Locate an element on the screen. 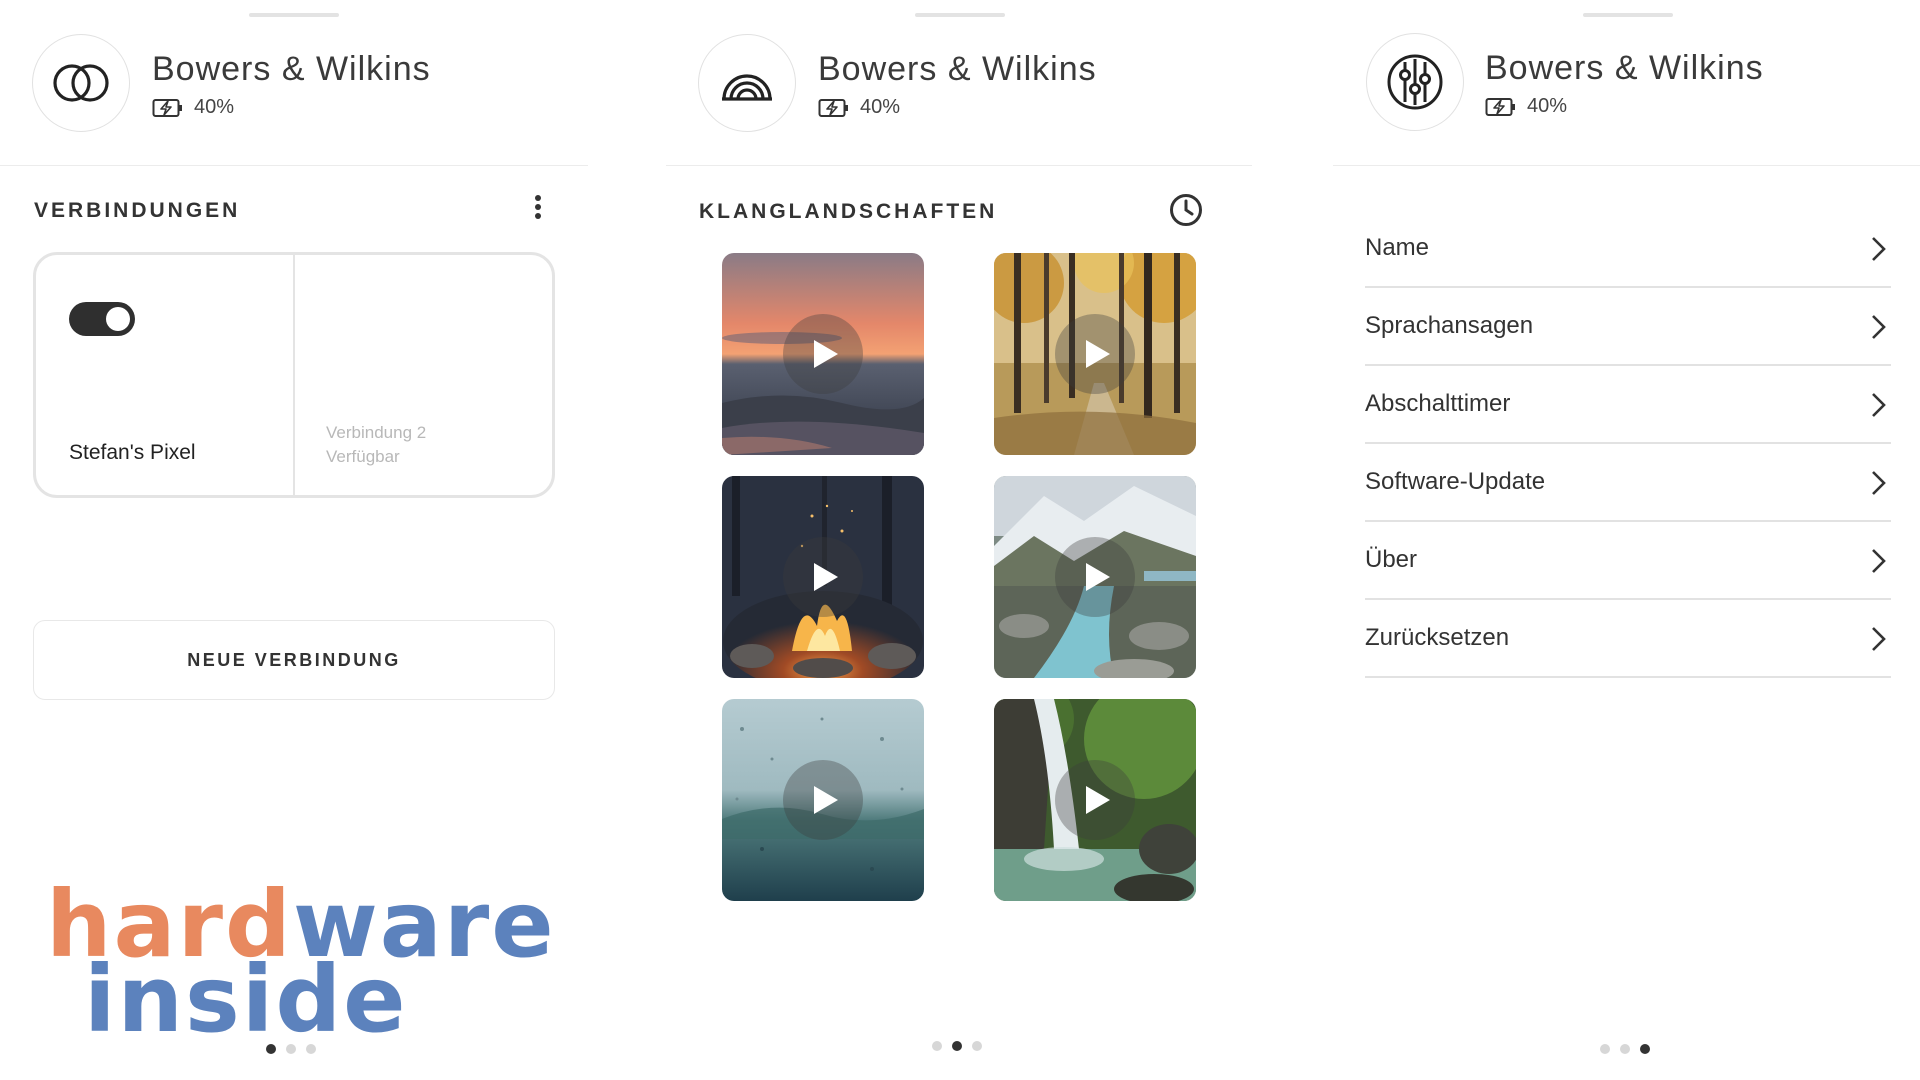 This screenshot has width=1920, height=1080. settings-item-reset: Zurücksetzen is located at coordinates (1628, 639).